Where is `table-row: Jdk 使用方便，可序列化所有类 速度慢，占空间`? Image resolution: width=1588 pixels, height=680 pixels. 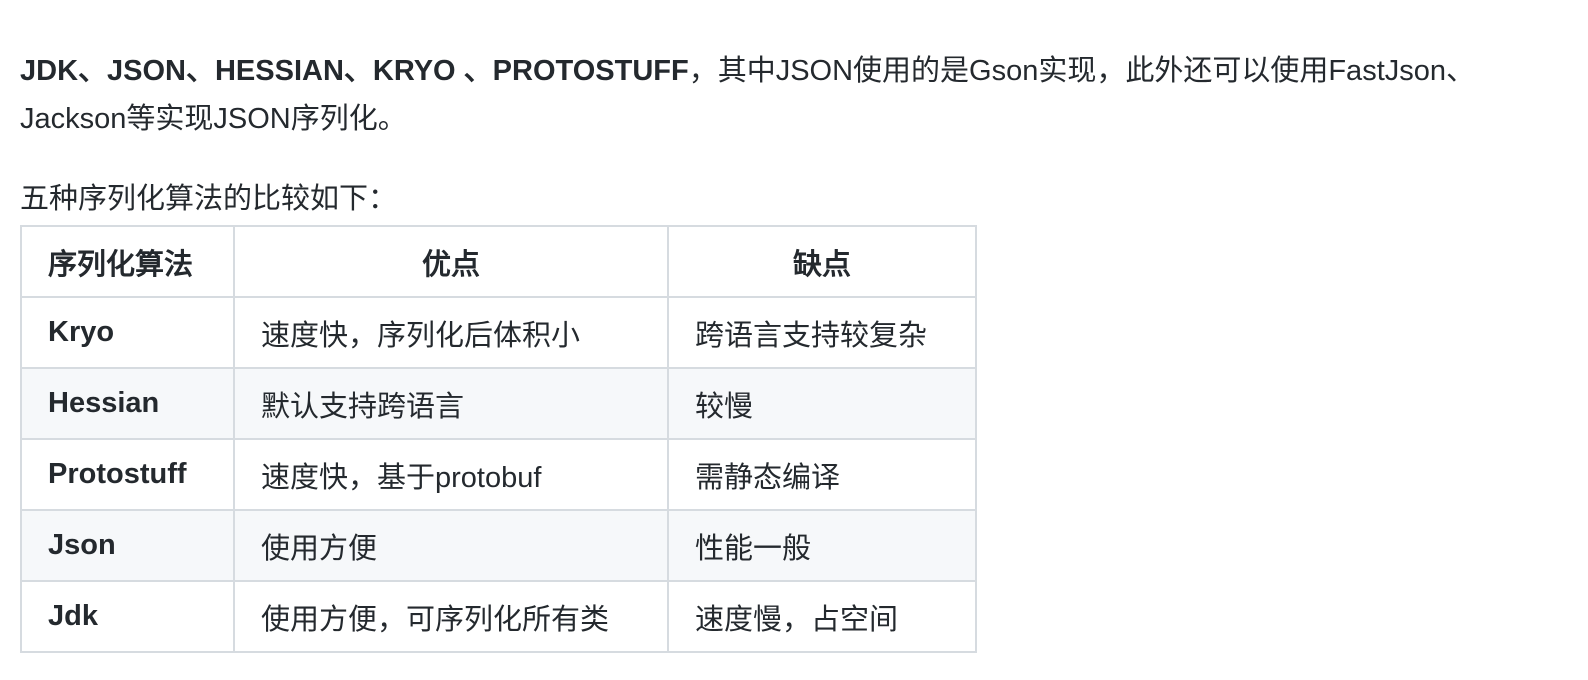 table-row: Jdk 使用方便，可序列化所有类 速度慢，占空间 is located at coordinates (498, 616).